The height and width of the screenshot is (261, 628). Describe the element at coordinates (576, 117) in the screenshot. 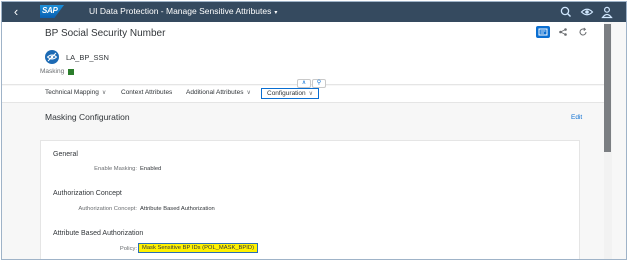

I see `edit-button: Edit` at that location.